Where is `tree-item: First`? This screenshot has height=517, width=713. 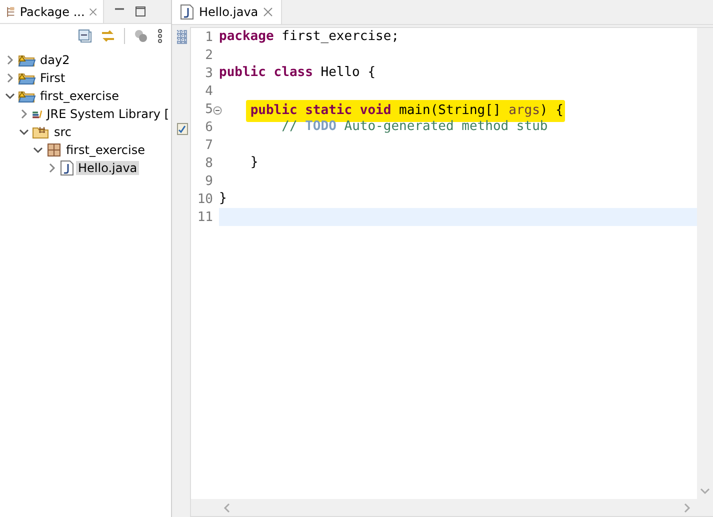
tree-item: First is located at coordinates (53, 78).